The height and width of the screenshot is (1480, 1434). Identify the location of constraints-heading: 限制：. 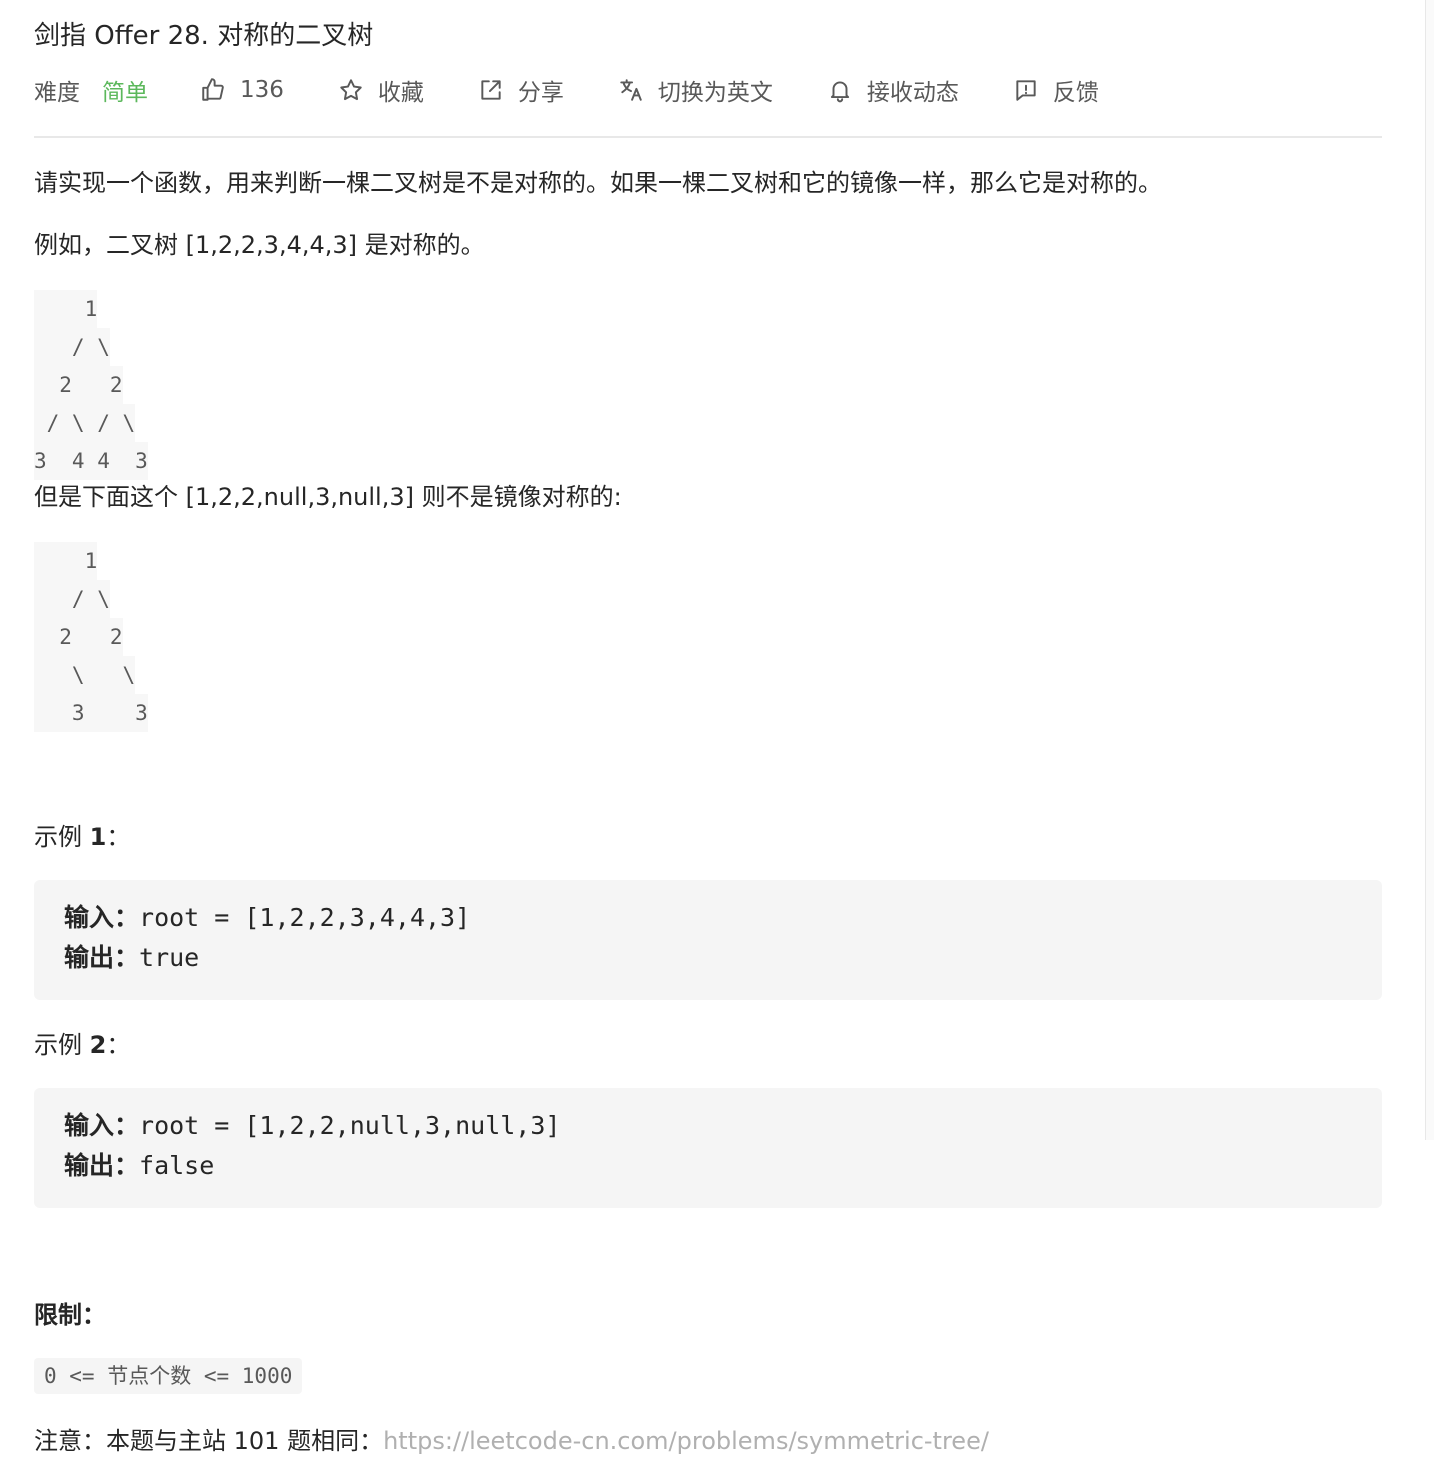
(70, 1315).